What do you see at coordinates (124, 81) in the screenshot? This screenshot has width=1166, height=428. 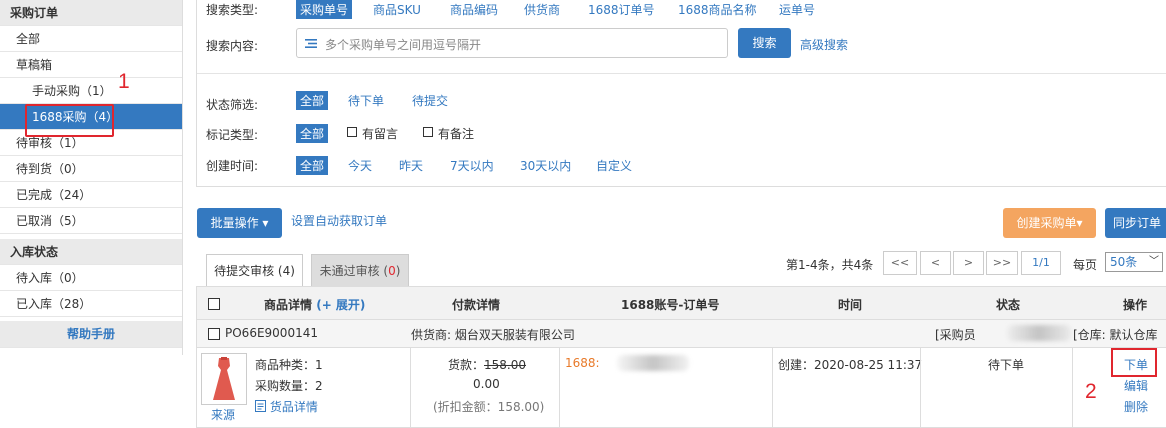 I see `annotation-number-1: 1` at bounding box center [124, 81].